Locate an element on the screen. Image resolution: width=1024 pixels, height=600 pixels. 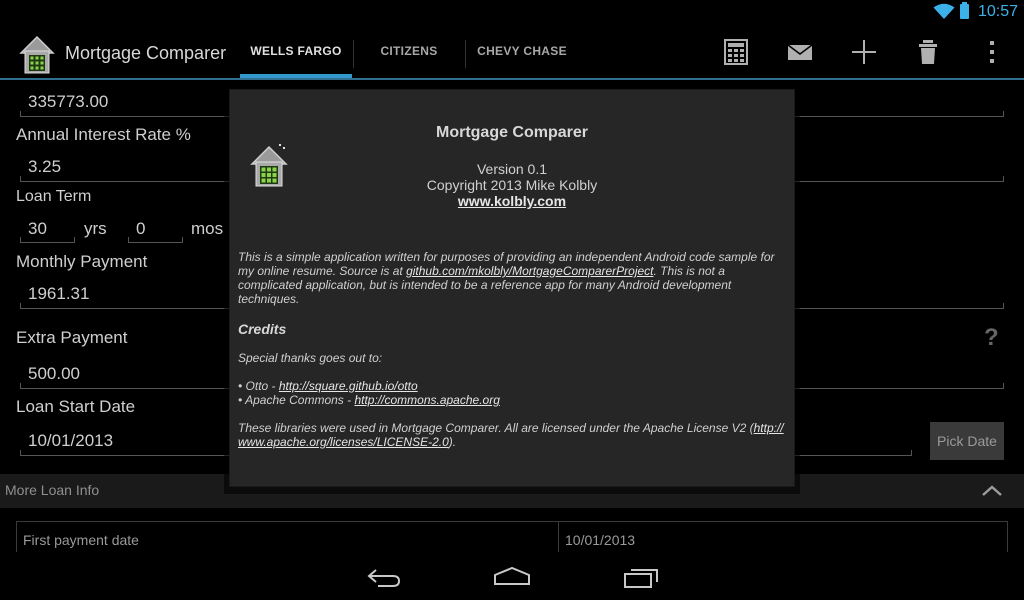
pick-date-label: Pick Date is located at coordinates (967, 441).